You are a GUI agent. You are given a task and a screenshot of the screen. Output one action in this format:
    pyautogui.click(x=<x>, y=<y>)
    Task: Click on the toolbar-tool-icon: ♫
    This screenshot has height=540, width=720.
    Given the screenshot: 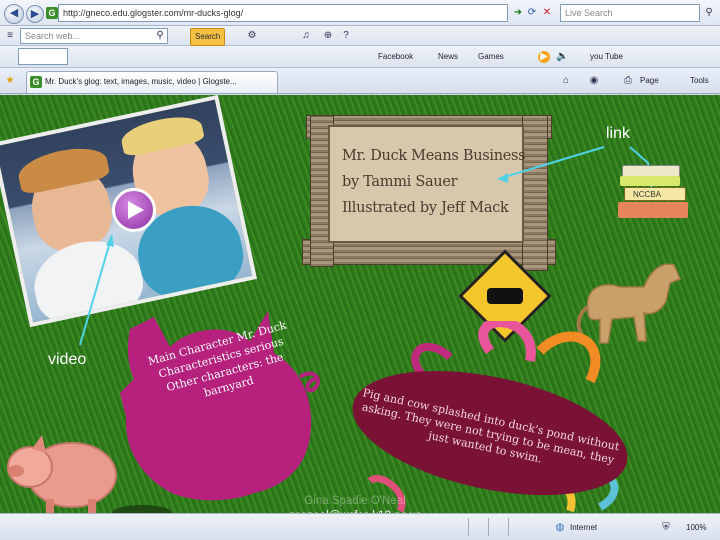 What is the action you would take?
    pyautogui.click(x=306, y=36)
    